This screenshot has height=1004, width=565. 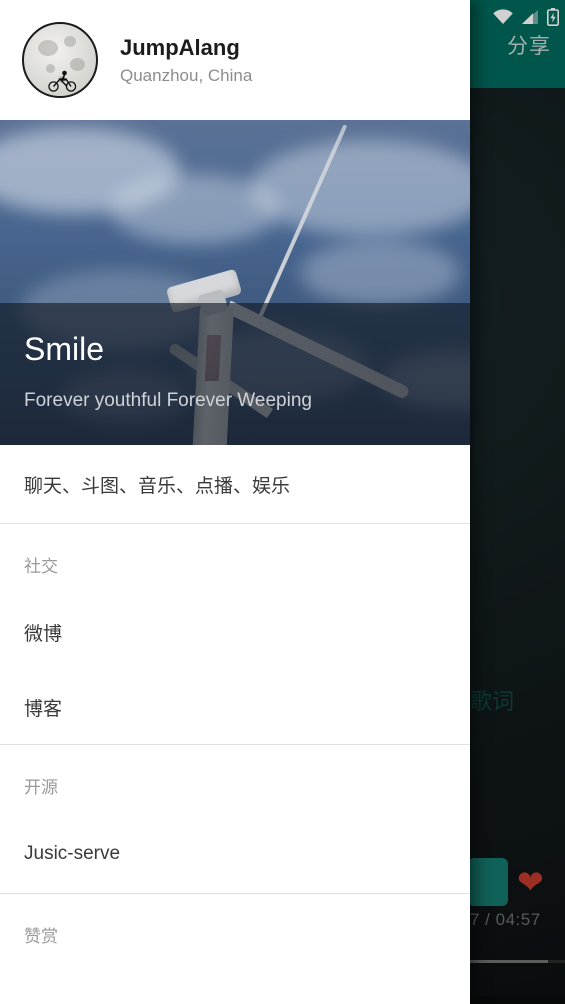 I want to click on avatar, so click(x=60, y=60).